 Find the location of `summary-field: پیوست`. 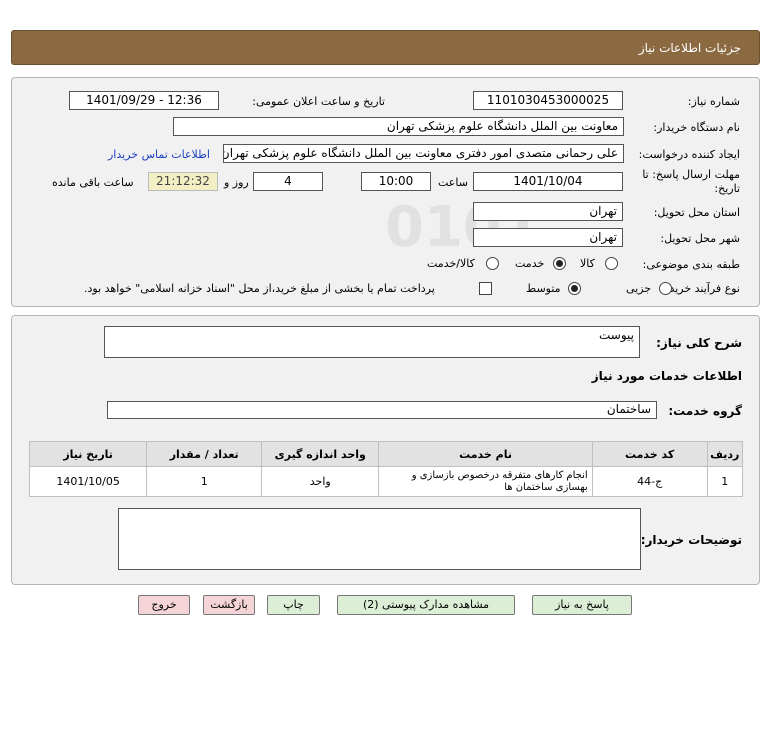

summary-field: پیوست is located at coordinates (372, 342).